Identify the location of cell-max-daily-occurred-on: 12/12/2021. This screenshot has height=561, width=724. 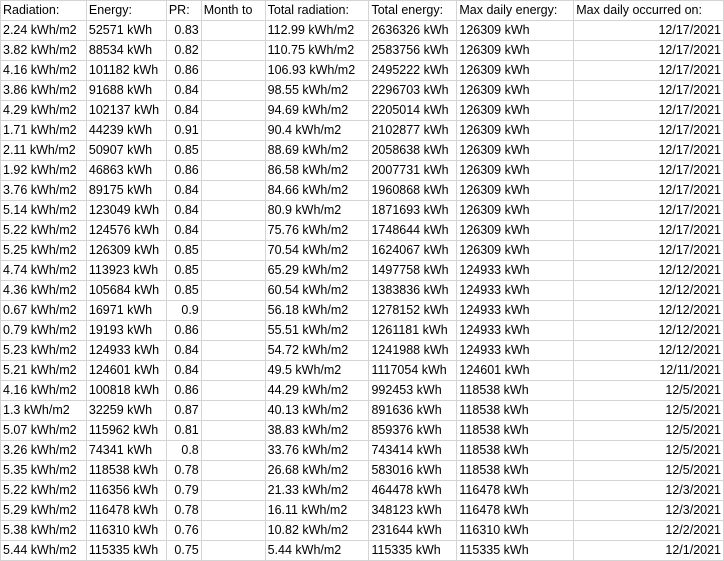
(648, 350).